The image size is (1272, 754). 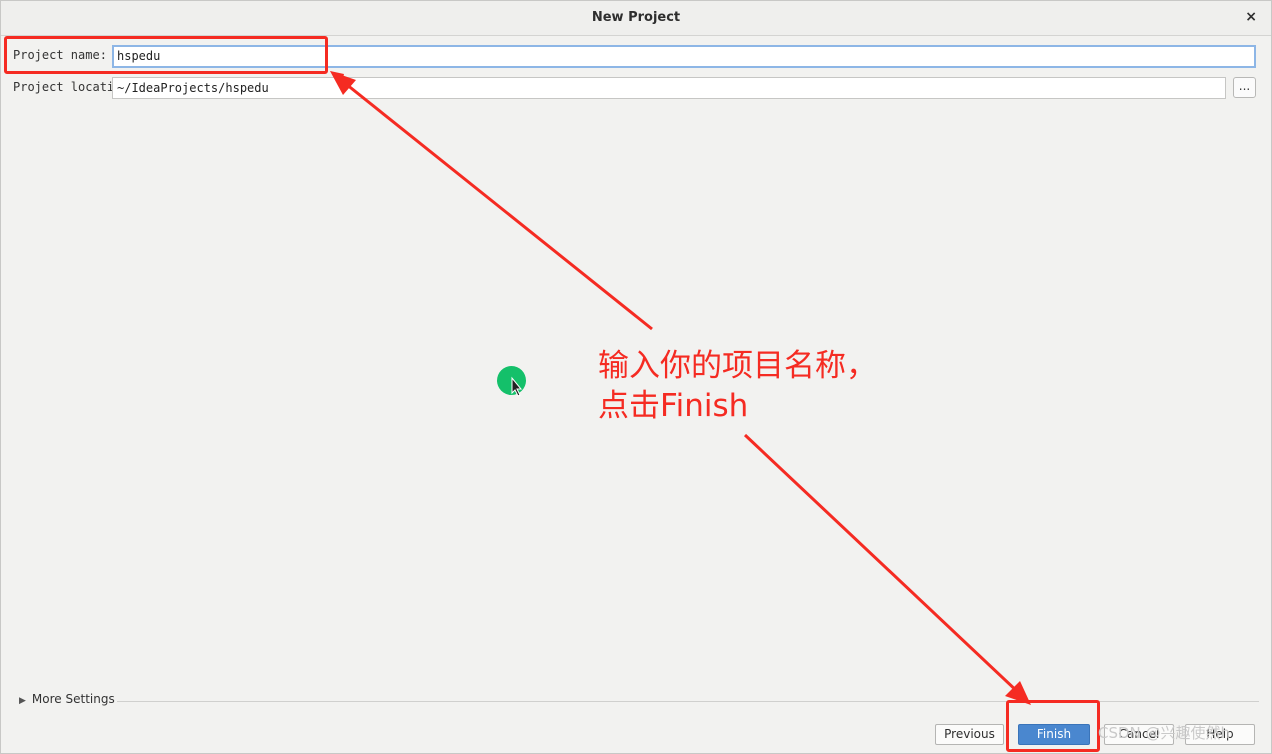 I want to click on title-bar: New Project ×, so click(x=636, y=18).